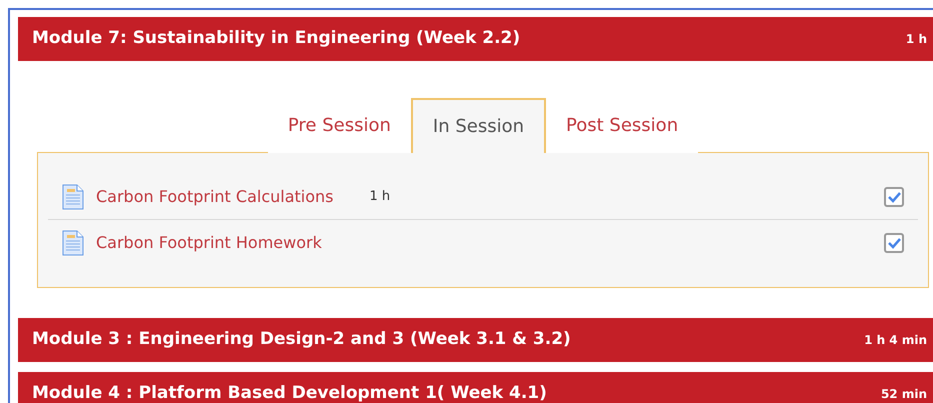  Describe the element at coordinates (301, 340) in the screenshot. I see `module-title: Module 3 : Engineering Design-2 and 3 (Week 3.1 & 3.2)` at that location.